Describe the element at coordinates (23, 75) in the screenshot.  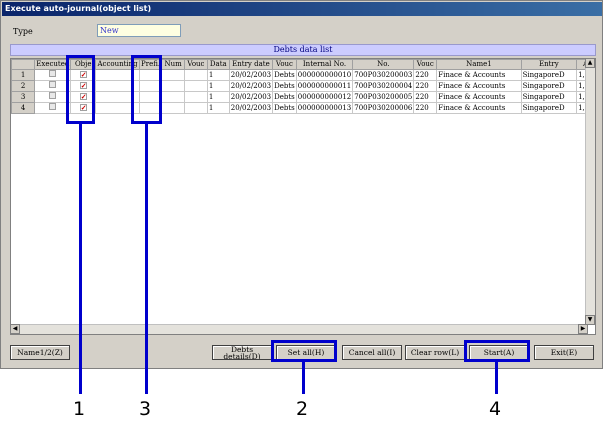
I see `row-number: 1` at that location.